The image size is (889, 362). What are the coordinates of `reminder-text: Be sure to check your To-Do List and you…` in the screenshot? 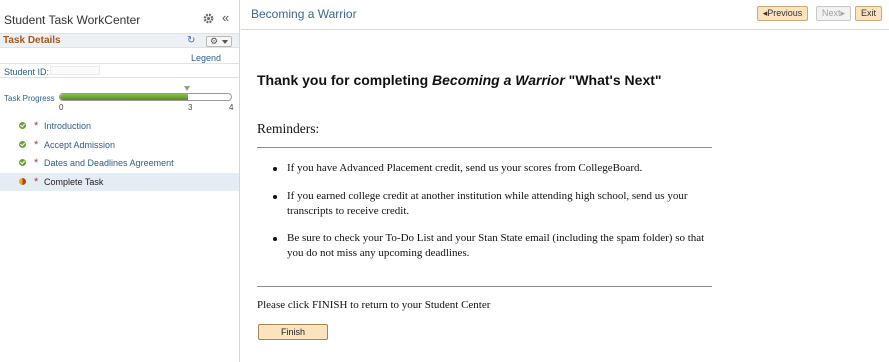 It's located at (496, 245).